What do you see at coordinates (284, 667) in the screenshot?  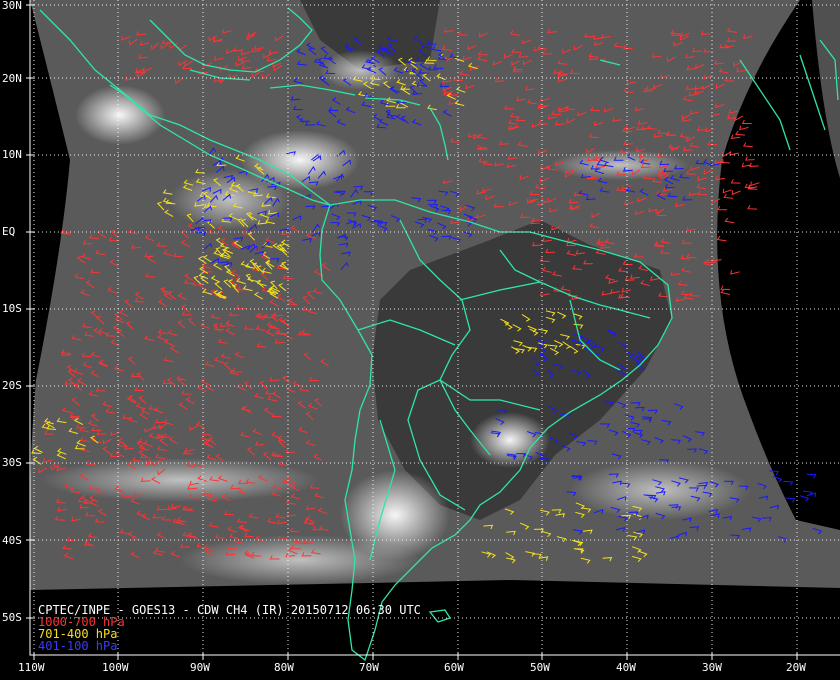 I see `lon-label-80W: 80W` at bounding box center [284, 667].